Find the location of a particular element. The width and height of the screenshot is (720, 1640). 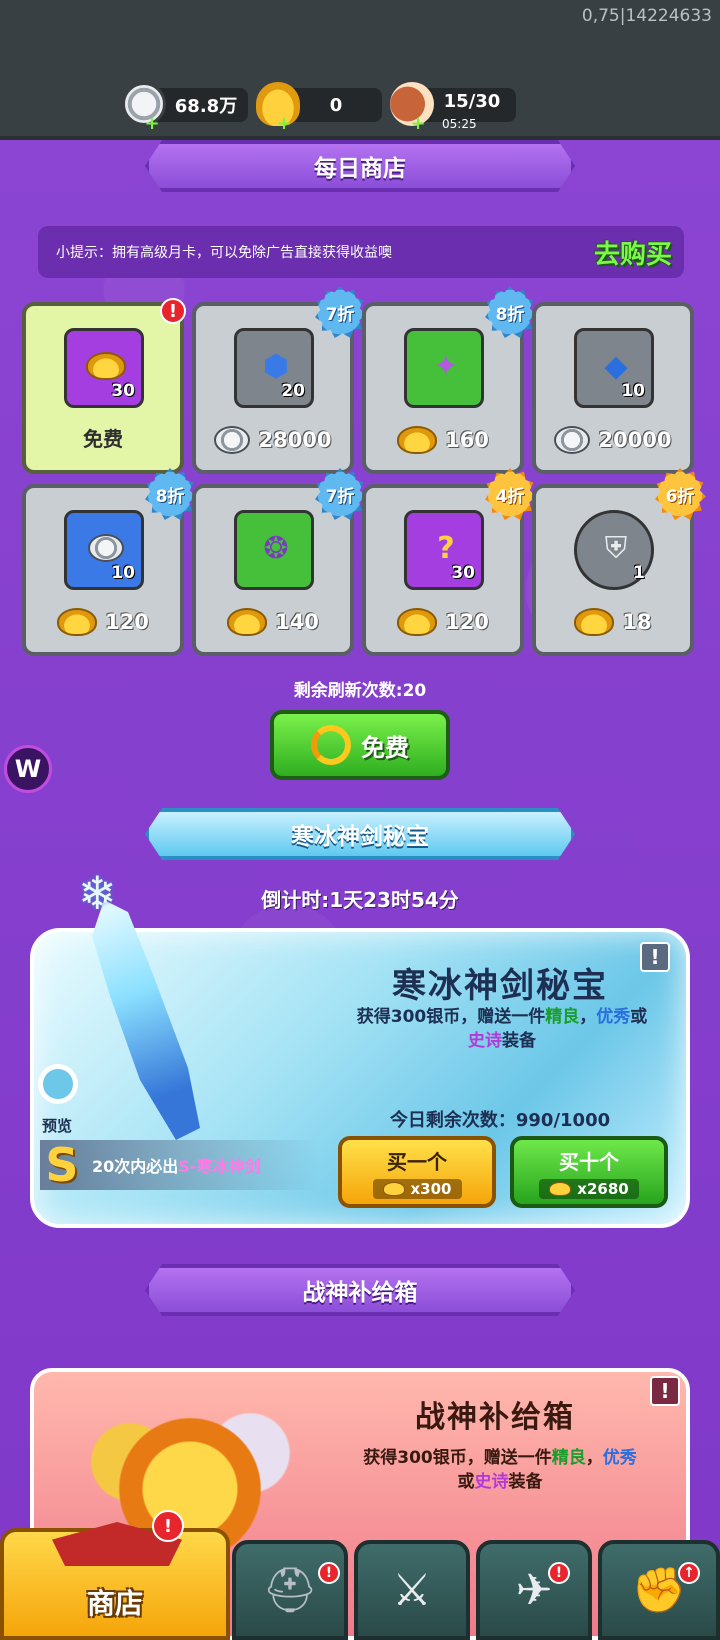

guarantee-bar: S 20次内必出S-寒冰神剑 is located at coordinates (180, 1165).